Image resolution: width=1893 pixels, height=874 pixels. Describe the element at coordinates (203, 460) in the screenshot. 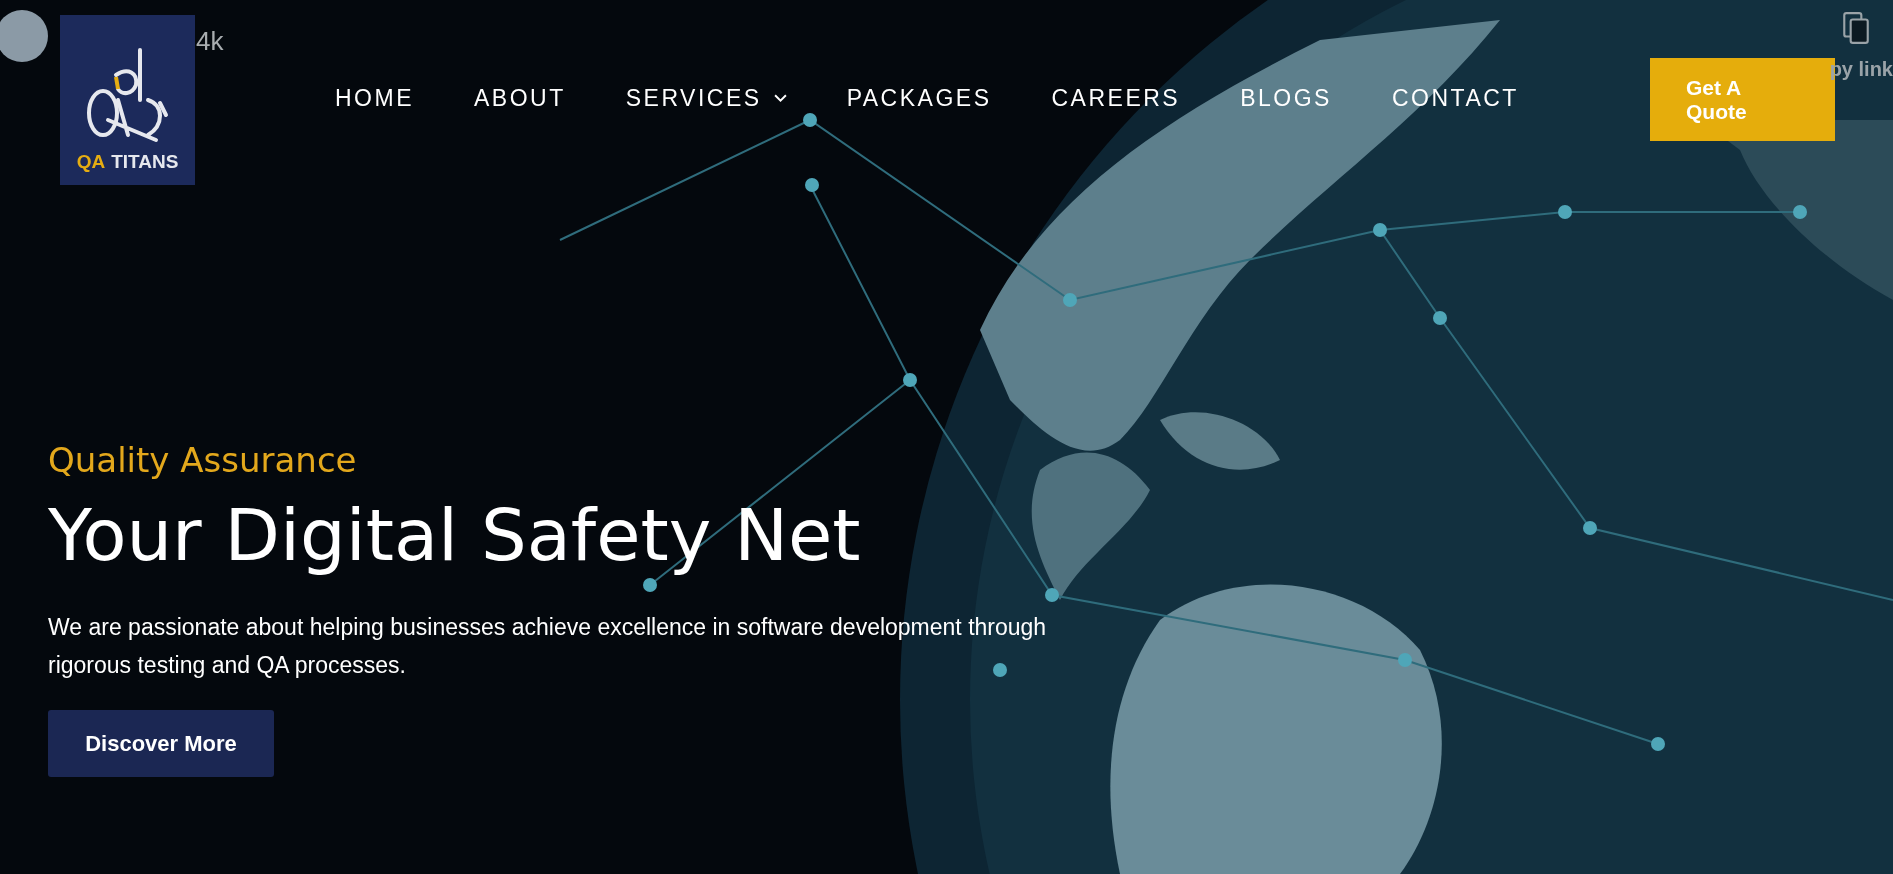

I see `hero-eyebrow: Quality Assurance` at that location.